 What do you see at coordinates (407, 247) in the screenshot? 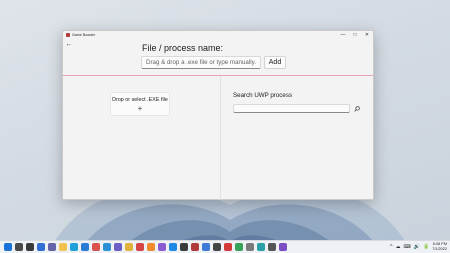
I see `keyboard-icon: ⌨` at bounding box center [407, 247].